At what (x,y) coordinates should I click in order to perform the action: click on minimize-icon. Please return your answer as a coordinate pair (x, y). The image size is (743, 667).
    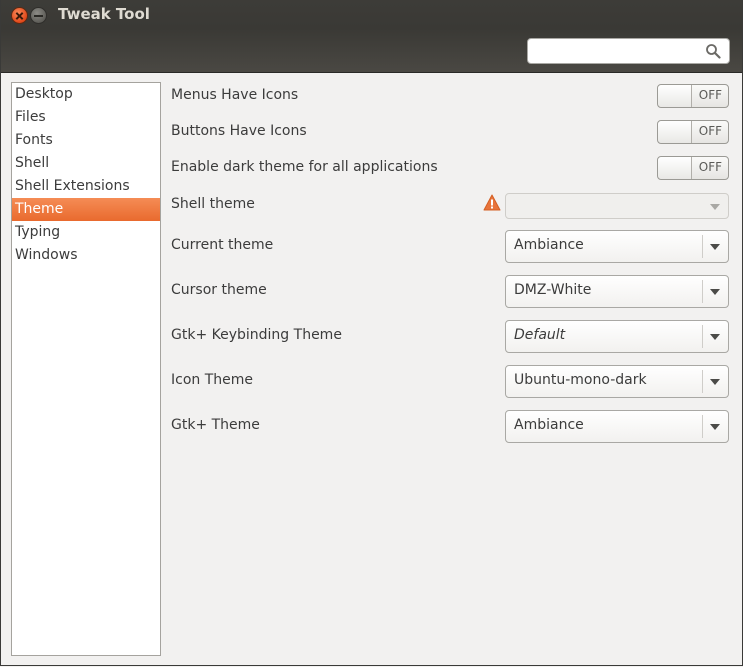
    Looking at the image, I should click on (38, 15).